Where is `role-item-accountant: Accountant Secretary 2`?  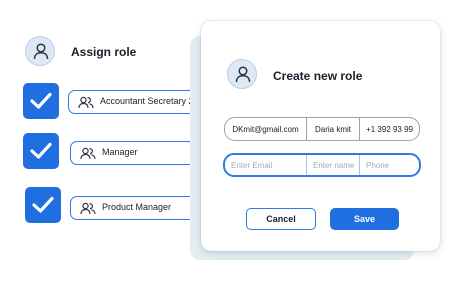
role-item-accountant: Accountant Secretary 2 is located at coordinates (133, 102).